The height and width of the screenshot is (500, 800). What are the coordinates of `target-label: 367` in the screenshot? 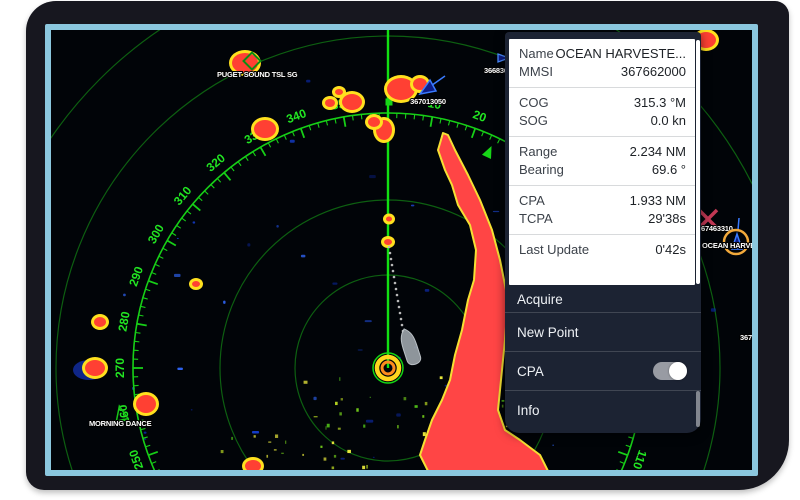 It's located at (745, 337).